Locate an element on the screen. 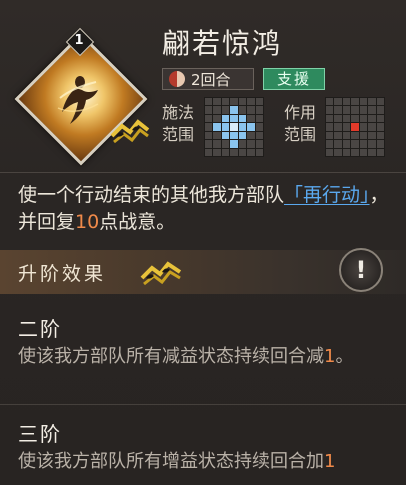  rounds-text: 2回合 is located at coordinates (211, 79).